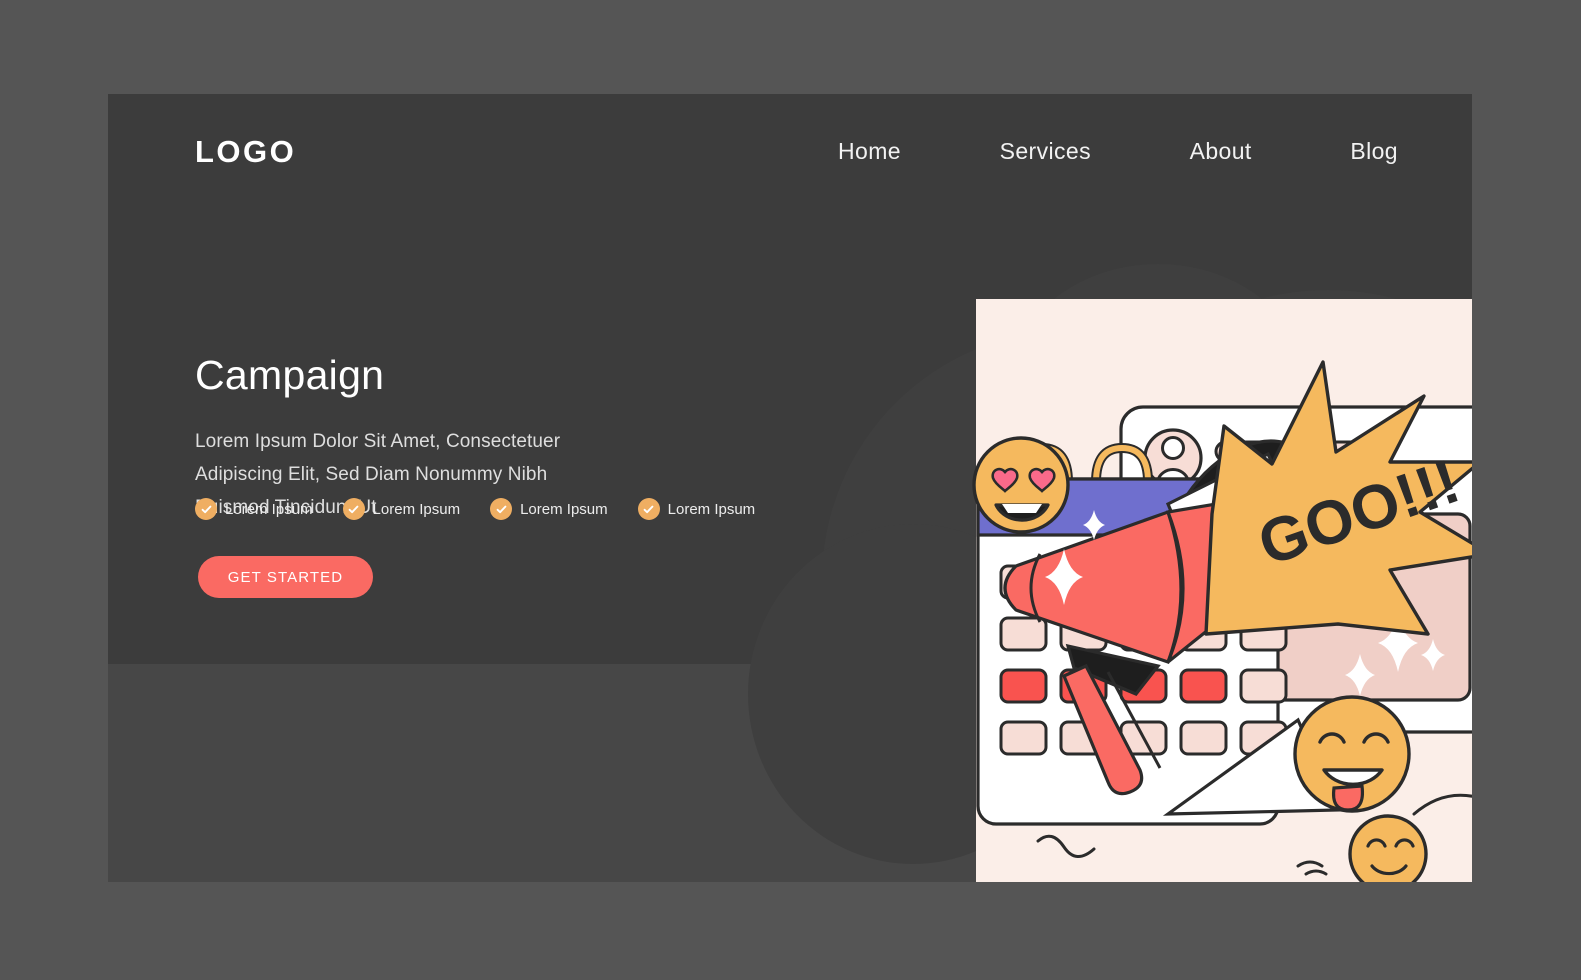 The width and height of the screenshot is (1581, 980). What do you see at coordinates (290, 375) in the screenshot?
I see `page-title: Campaign` at bounding box center [290, 375].